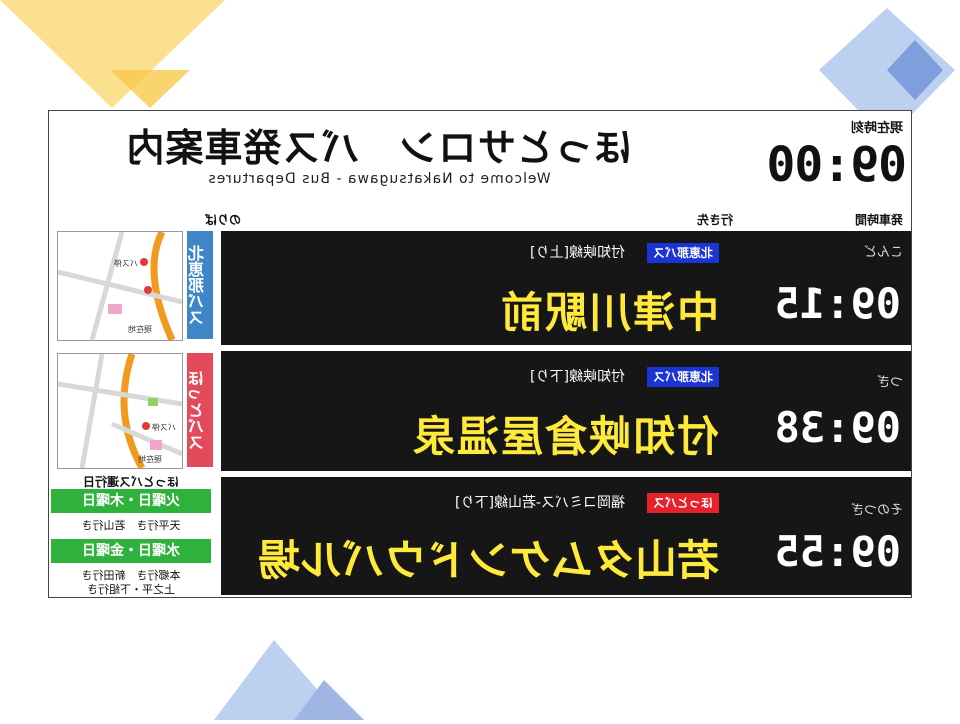 The height and width of the screenshot is (724, 960). I want to click on line-name: 福岡コミバス-若山線[下り], so click(540, 503).